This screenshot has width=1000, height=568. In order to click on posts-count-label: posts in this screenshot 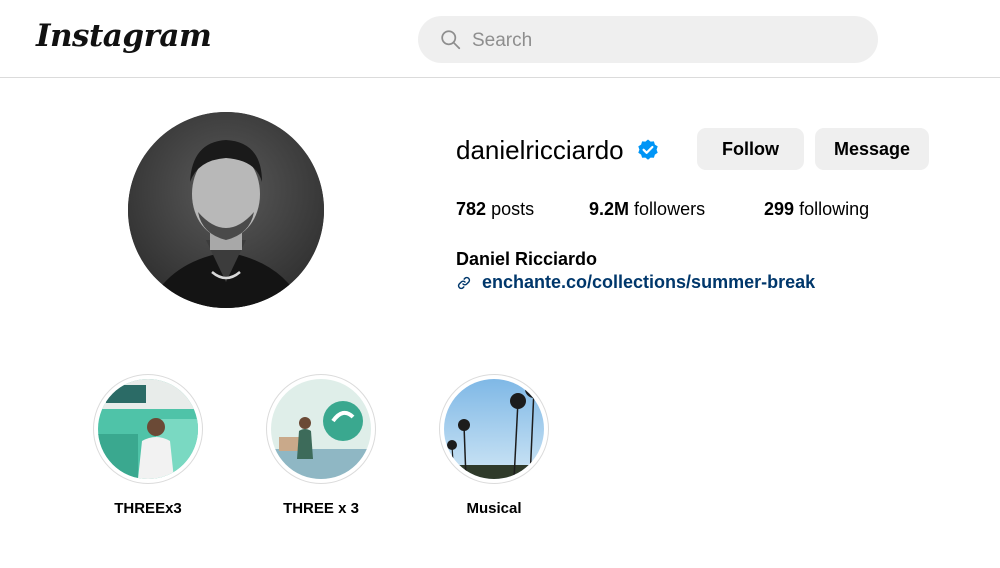, I will do `click(513, 209)`.